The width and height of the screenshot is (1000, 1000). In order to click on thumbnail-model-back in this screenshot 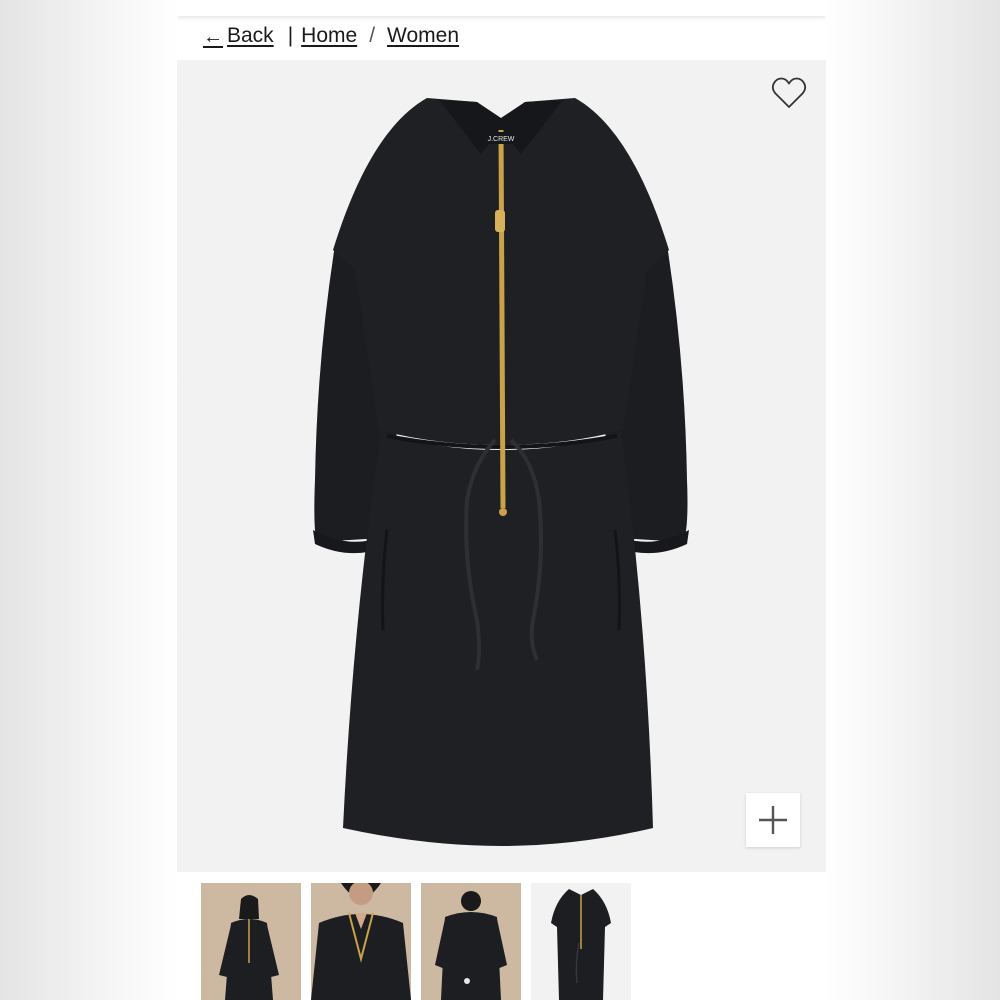, I will do `click(471, 941)`.